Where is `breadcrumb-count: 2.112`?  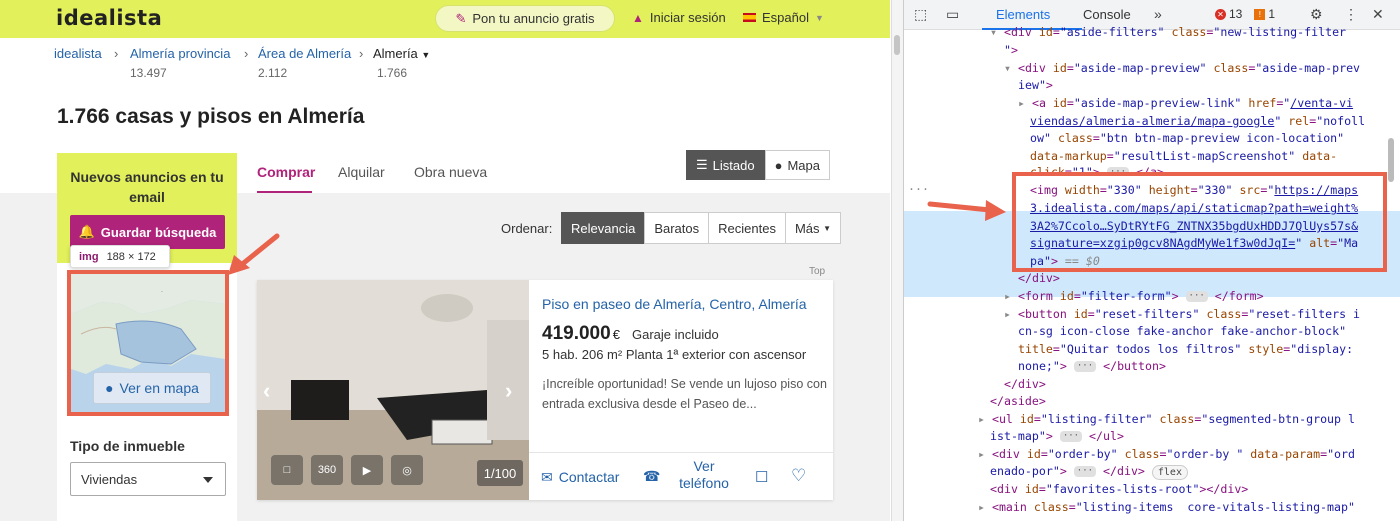
breadcrumb-count: 2.112 is located at coordinates (273, 73).